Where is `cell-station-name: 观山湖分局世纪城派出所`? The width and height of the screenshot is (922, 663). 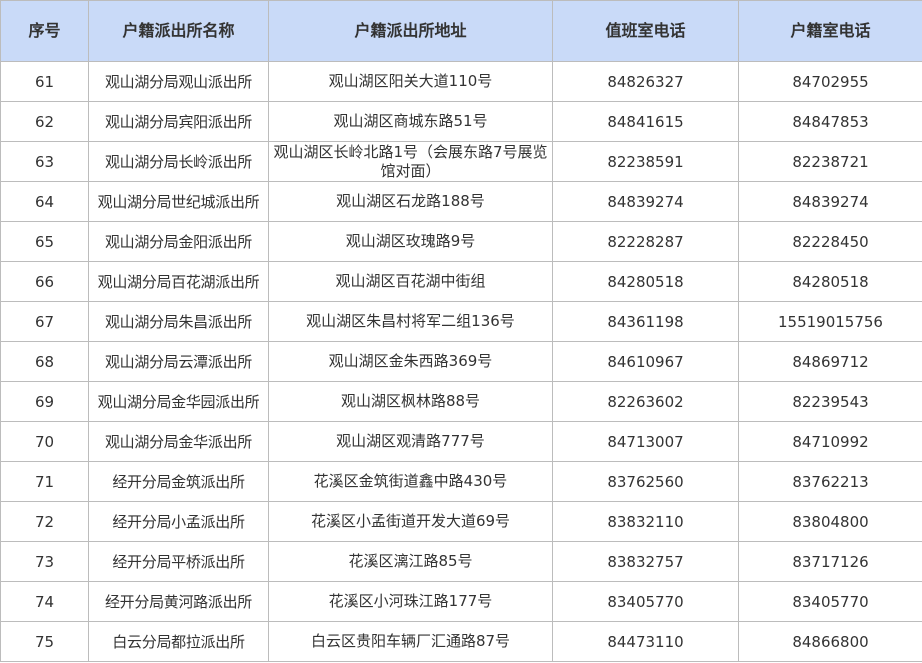
cell-station-name: 观山湖分局世纪城派出所 is located at coordinates (178, 201).